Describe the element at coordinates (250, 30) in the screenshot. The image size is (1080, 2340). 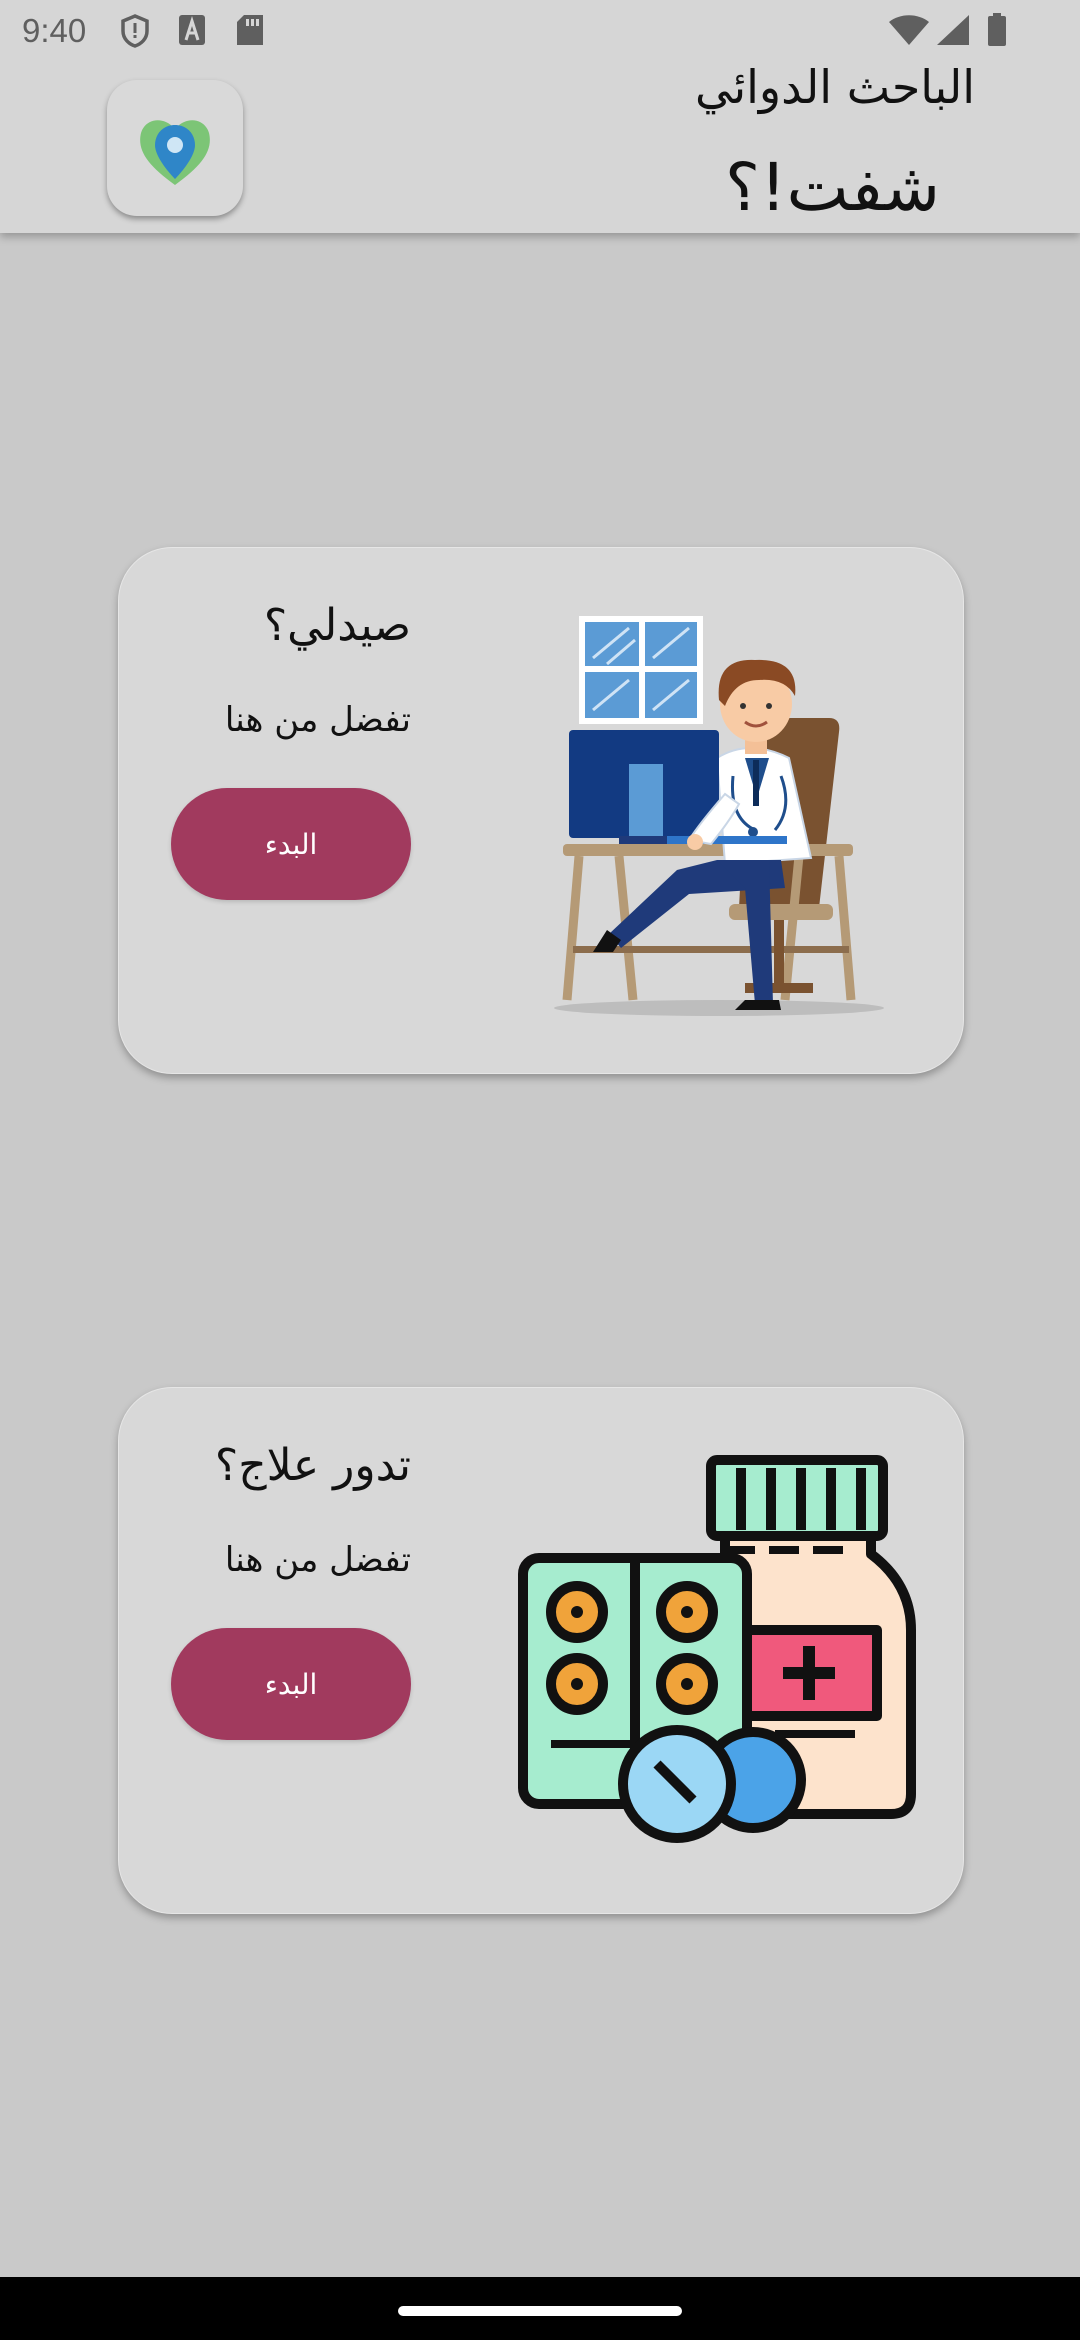
I see `sd-card-icon` at that location.